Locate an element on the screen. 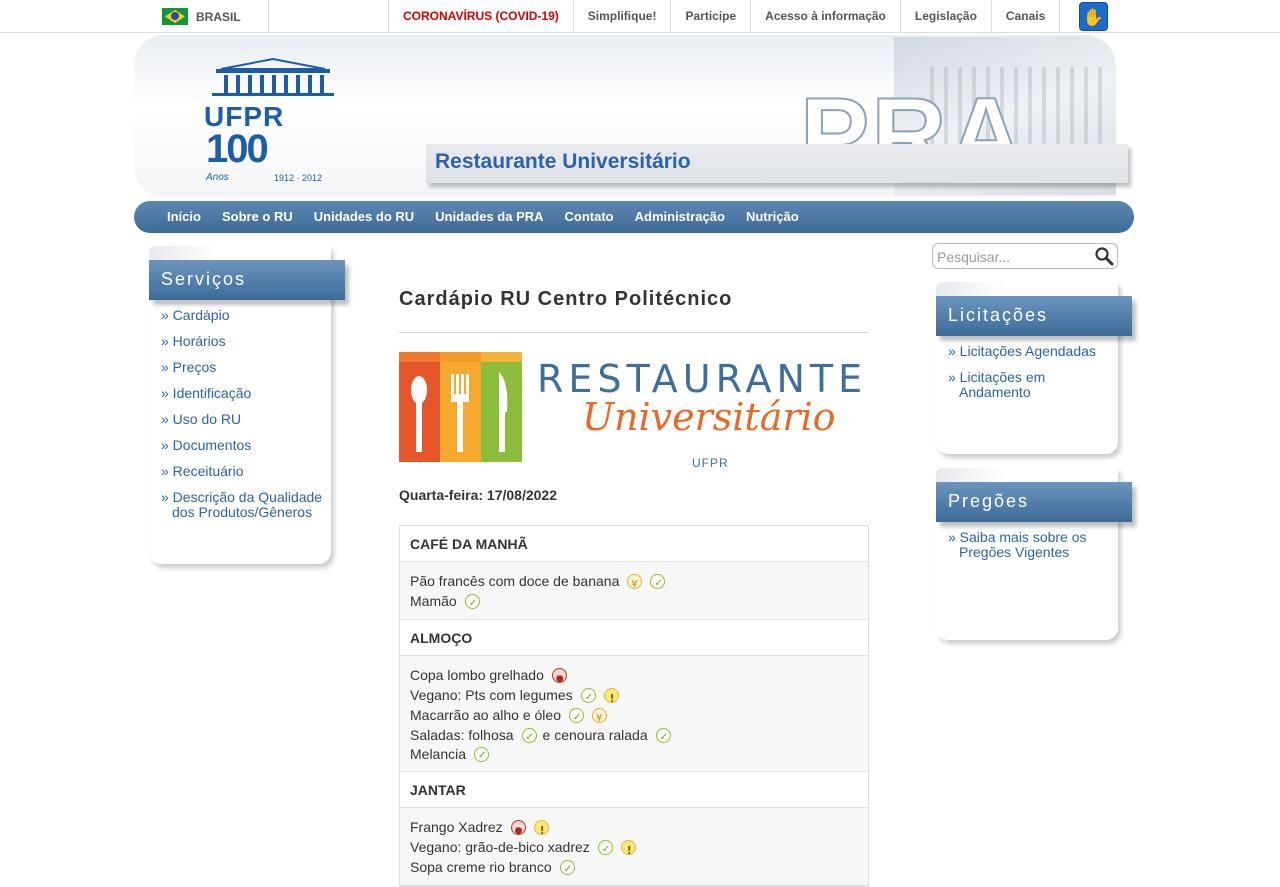 The height and width of the screenshot is (887, 1280). nav-item-unidades-ru: Unidades do RU is located at coordinates (364, 217).